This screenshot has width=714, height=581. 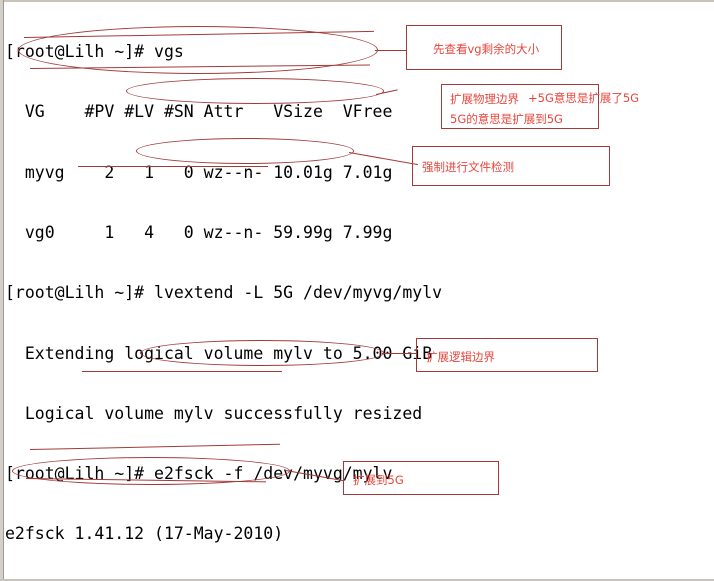 What do you see at coordinates (199, 233) in the screenshot?
I see `terminal-line-vgs-row-vg0: vg0 1 4 0 wz--n- 59.99g 7.99g` at bounding box center [199, 233].